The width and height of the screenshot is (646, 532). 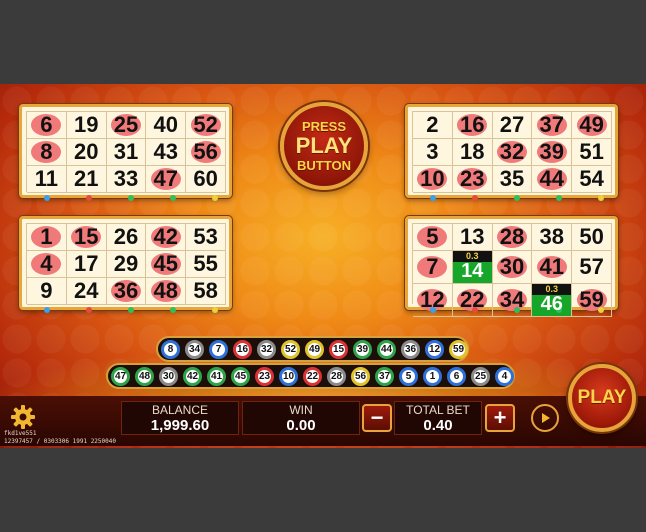 I want to click on card-cell: 5, so click(x=433, y=237).